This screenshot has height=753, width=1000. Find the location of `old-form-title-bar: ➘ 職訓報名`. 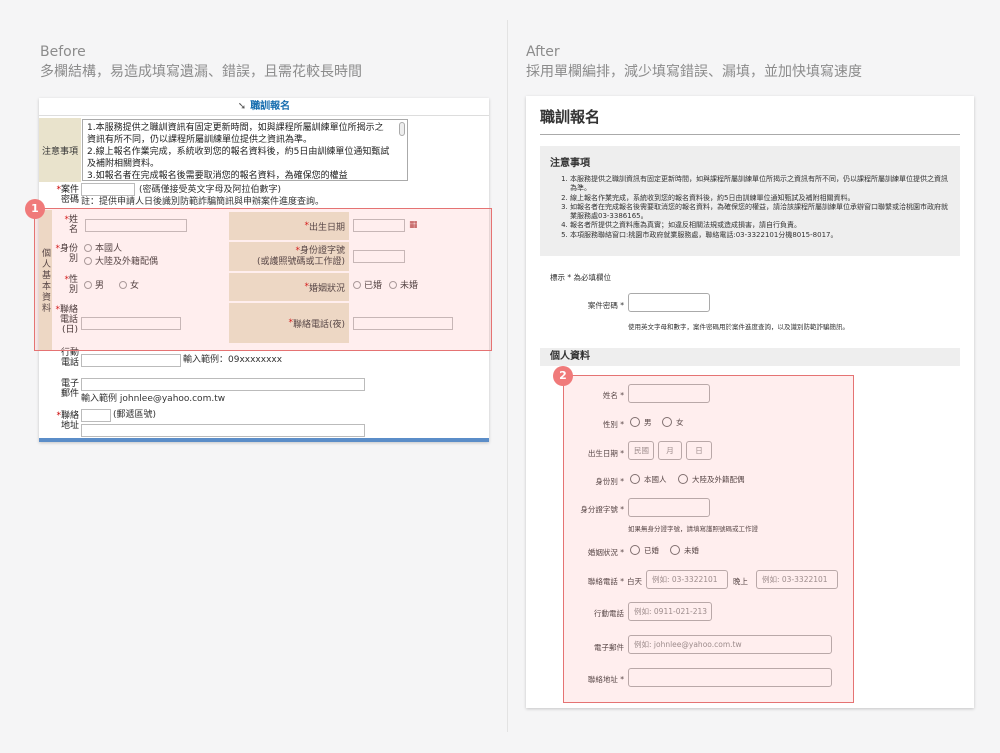

old-form-title-bar: ➘ 職訓報名 is located at coordinates (264, 107).